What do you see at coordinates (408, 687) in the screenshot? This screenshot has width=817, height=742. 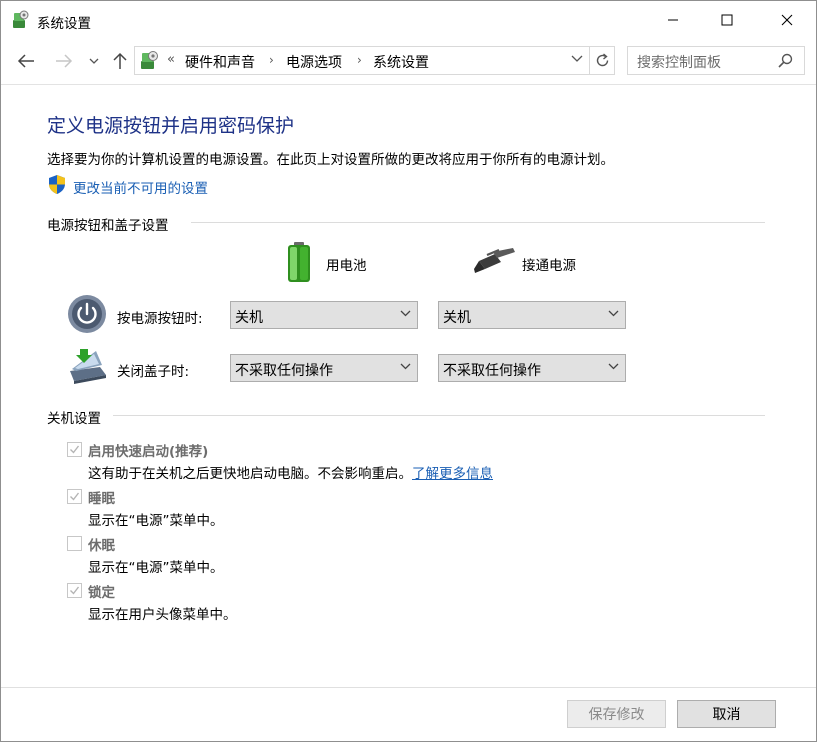 I see `footer-divider` at bounding box center [408, 687].